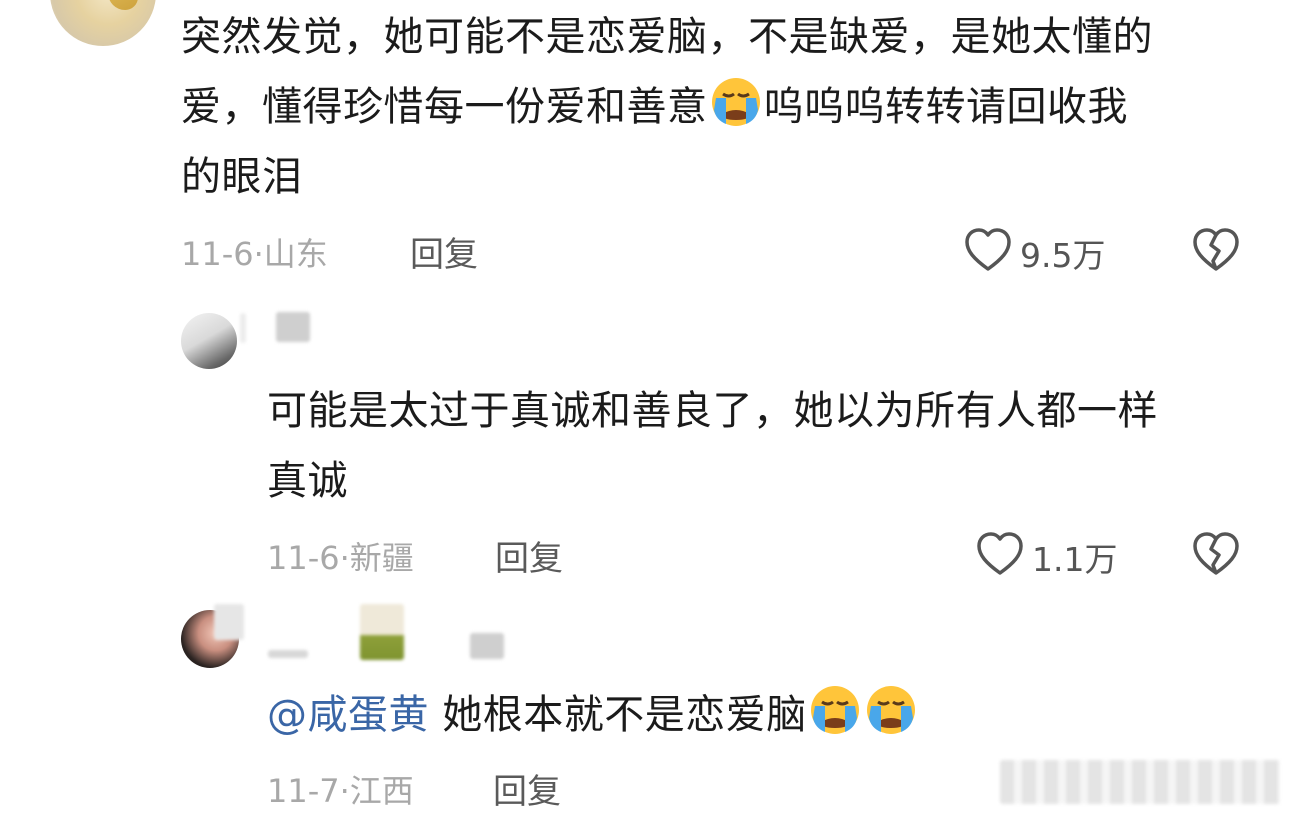 The image size is (1290, 816). Describe the element at coordinates (667, 37) in the screenshot. I see `comment-line: 突然发觉，她可能不是恋爱脑，不是缺爱，是她太懂的` at that location.